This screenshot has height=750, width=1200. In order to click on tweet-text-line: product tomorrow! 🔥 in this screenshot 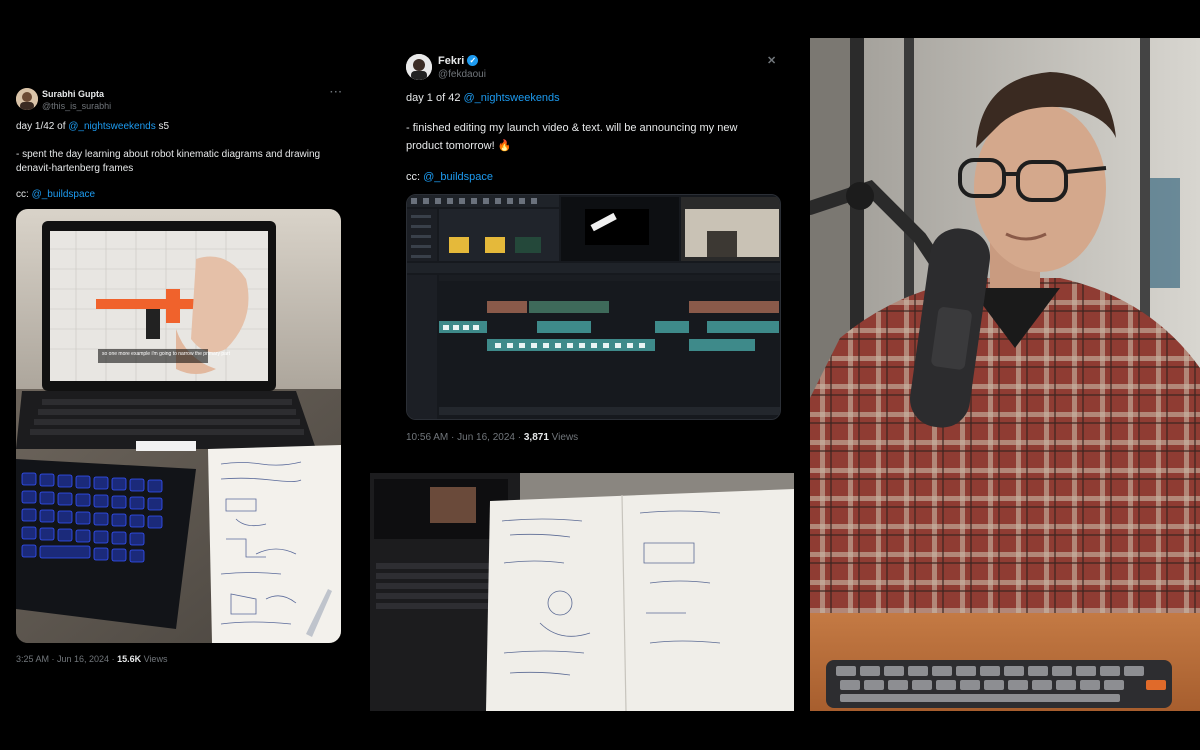, I will do `click(459, 146)`.